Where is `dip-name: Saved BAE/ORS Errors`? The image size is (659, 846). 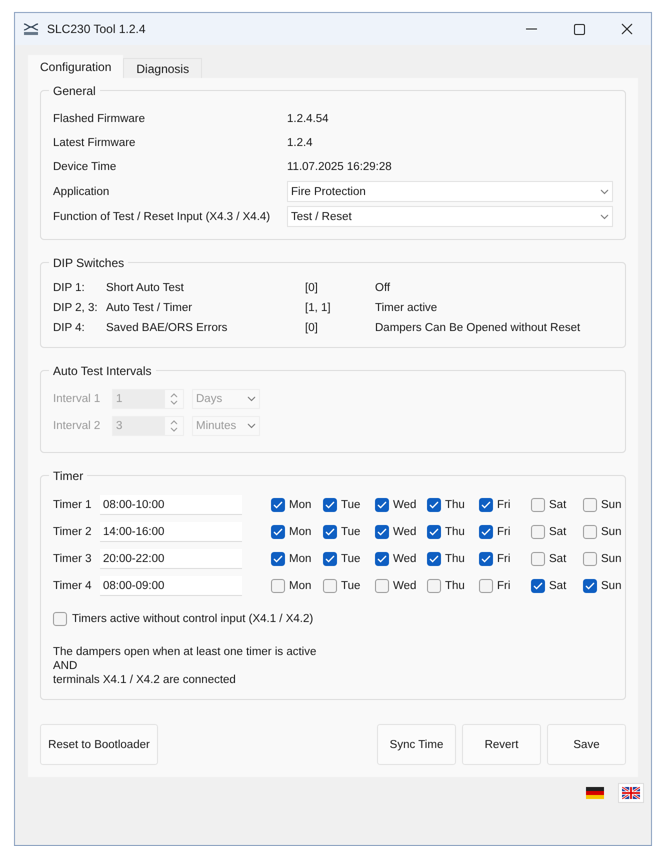 dip-name: Saved BAE/ORS Errors is located at coordinates (167, 328).